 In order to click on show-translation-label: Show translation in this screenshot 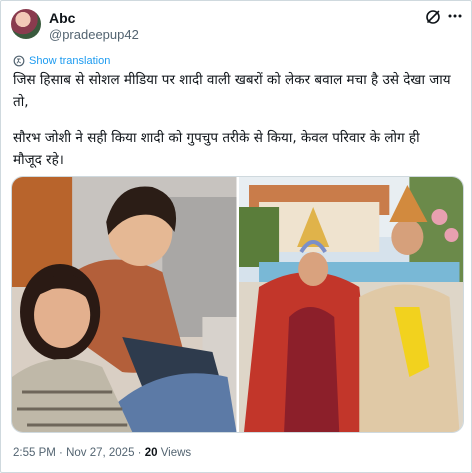, I will do `click(69, 61)`.